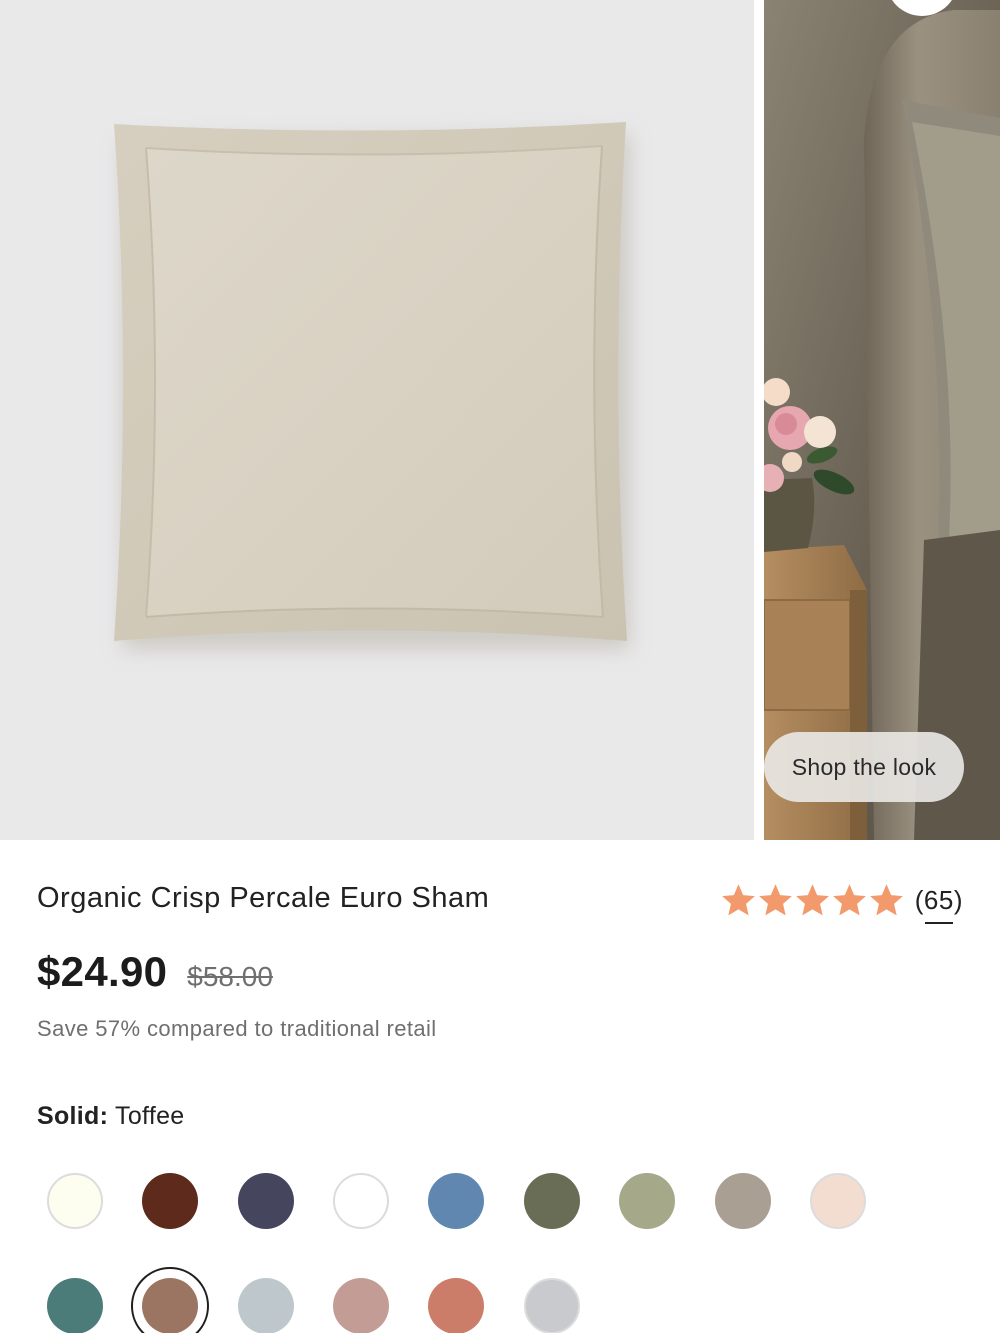  What do you see at coordinates (939, 904) in the screenshot?
I see `review-count-link: (65)` at bounding box center [939, 904].